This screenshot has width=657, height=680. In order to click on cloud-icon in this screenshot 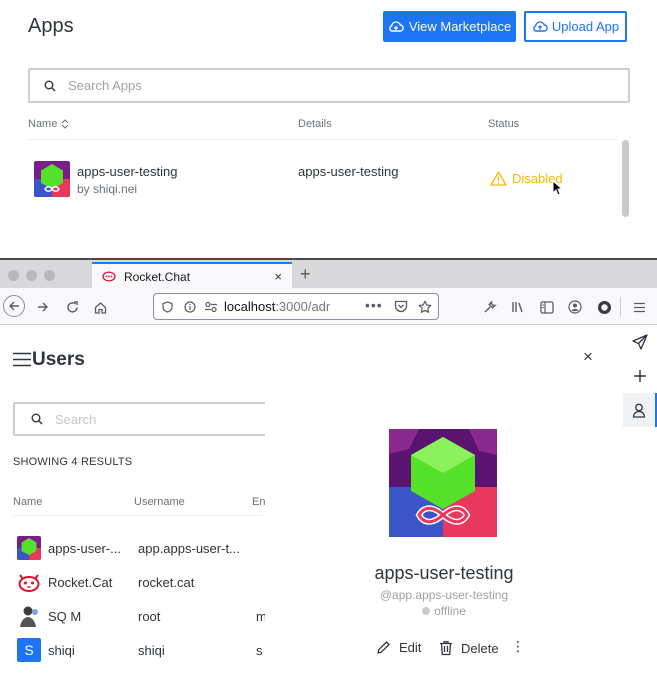, I will do `click(396, 26)`.